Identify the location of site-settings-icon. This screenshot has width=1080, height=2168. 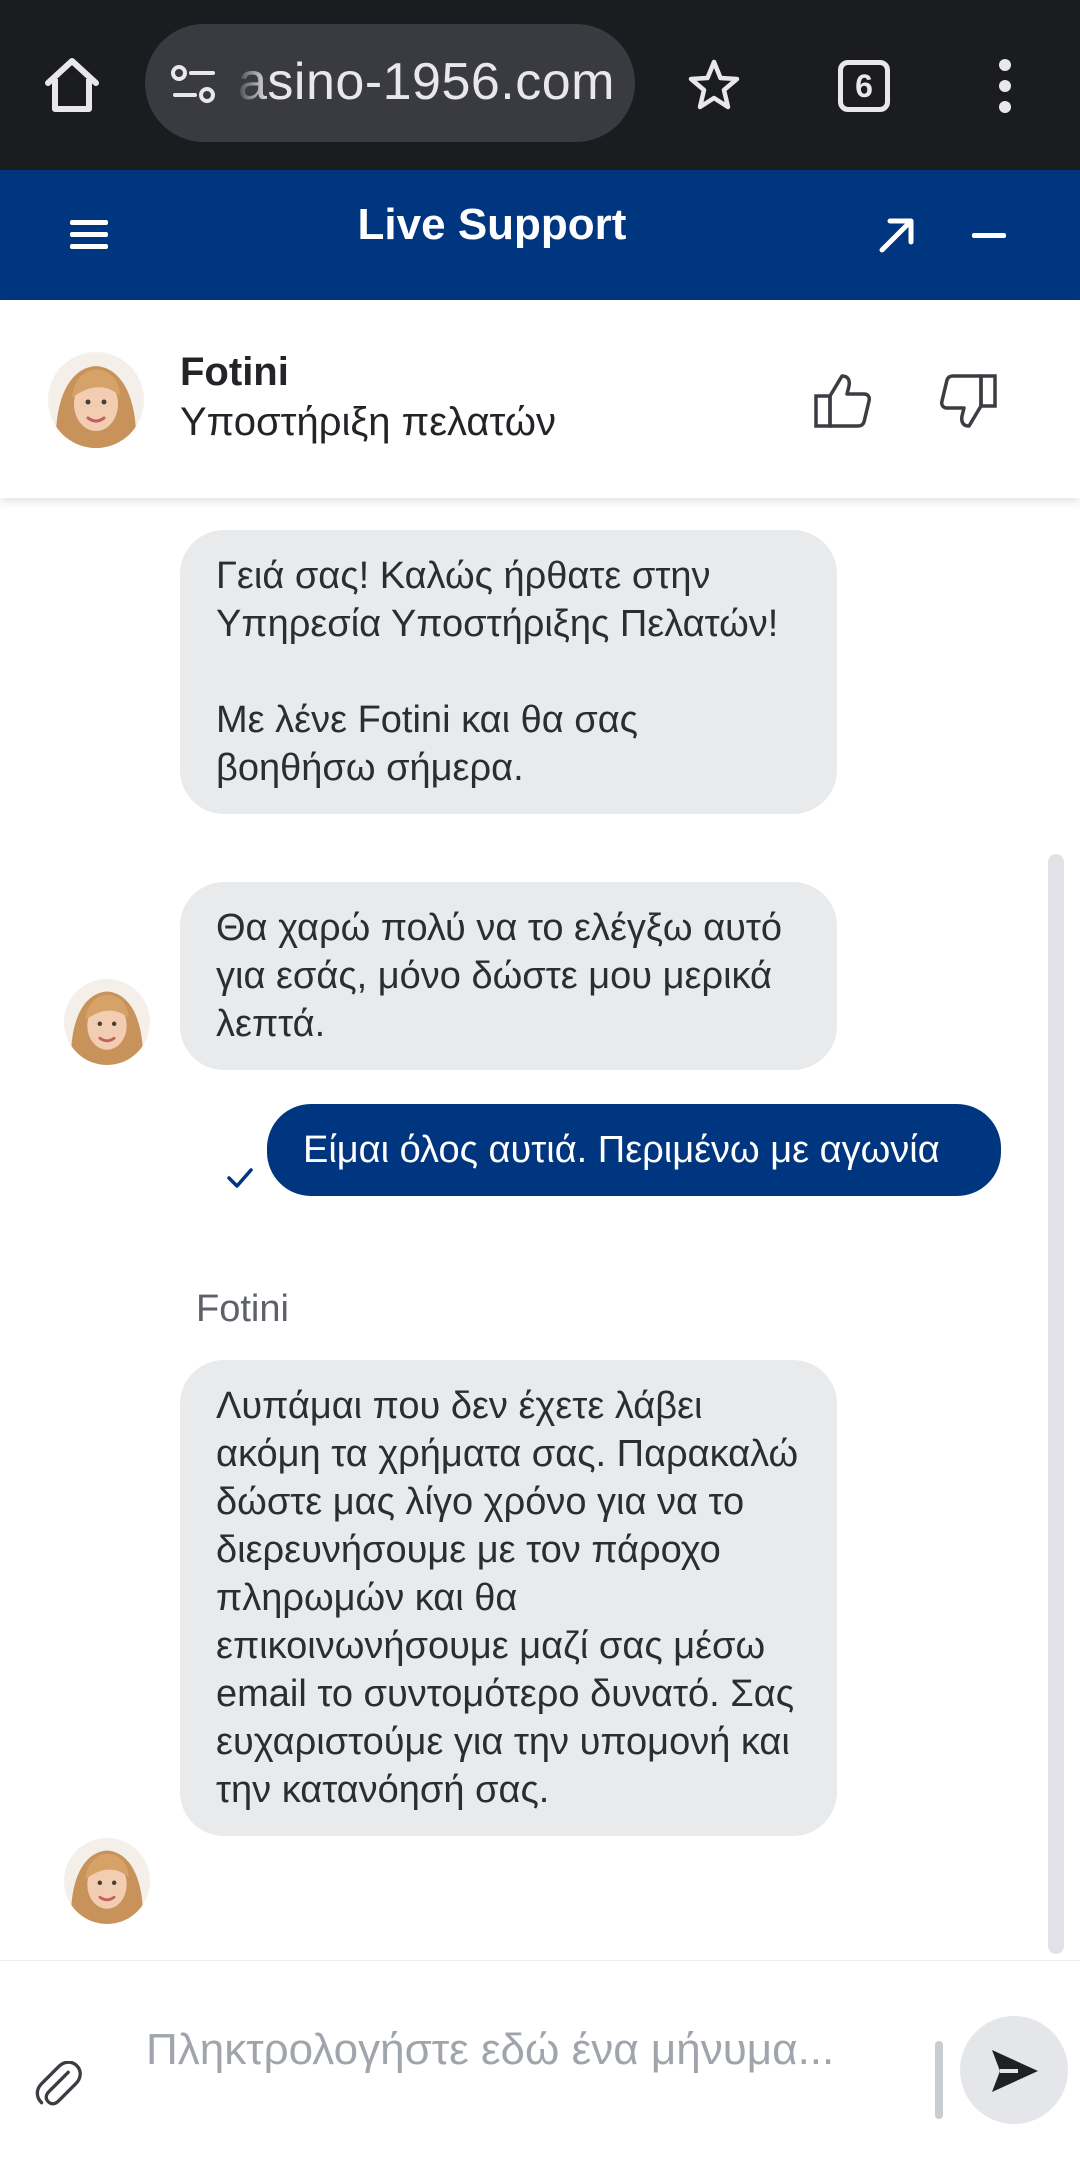
(194, 84).